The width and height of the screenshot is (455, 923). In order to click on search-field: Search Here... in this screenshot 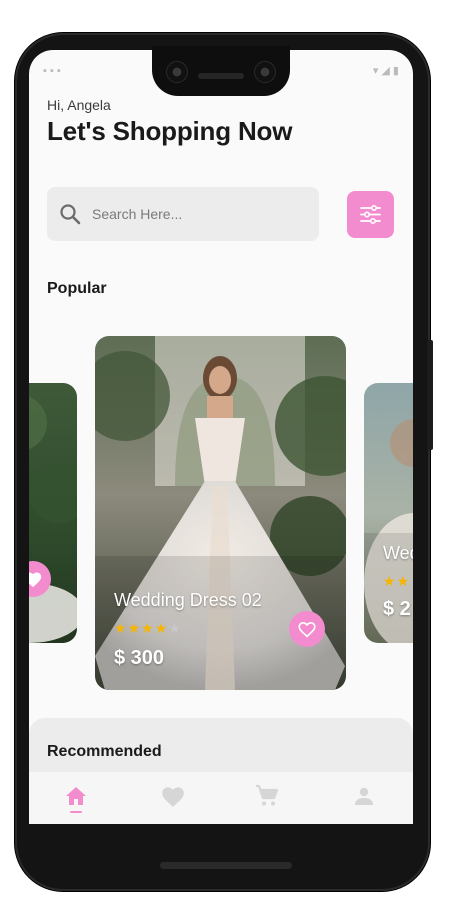, I will do `click(183, 214)`.